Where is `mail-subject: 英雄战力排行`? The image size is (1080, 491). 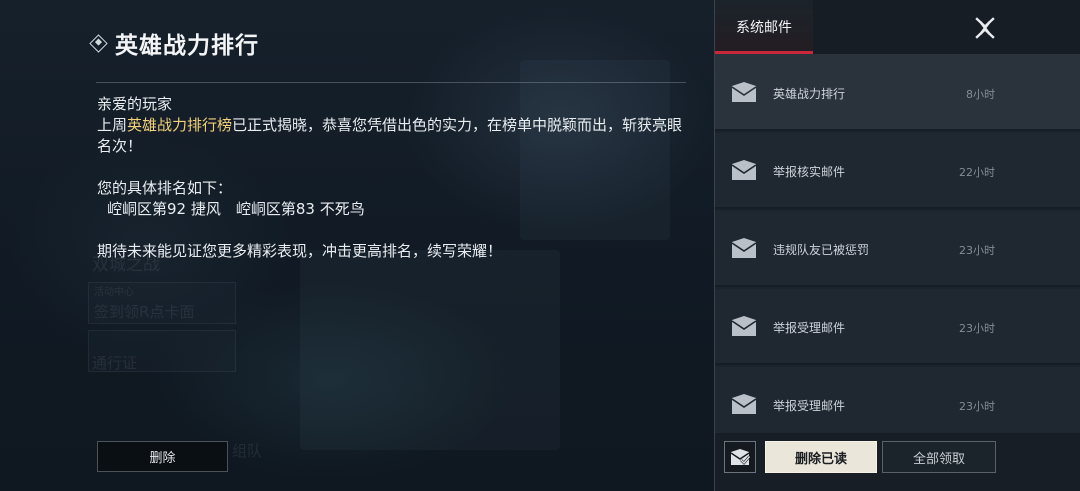
mail-subject: 英雄战力排行 is located at coordinates (809, 94).